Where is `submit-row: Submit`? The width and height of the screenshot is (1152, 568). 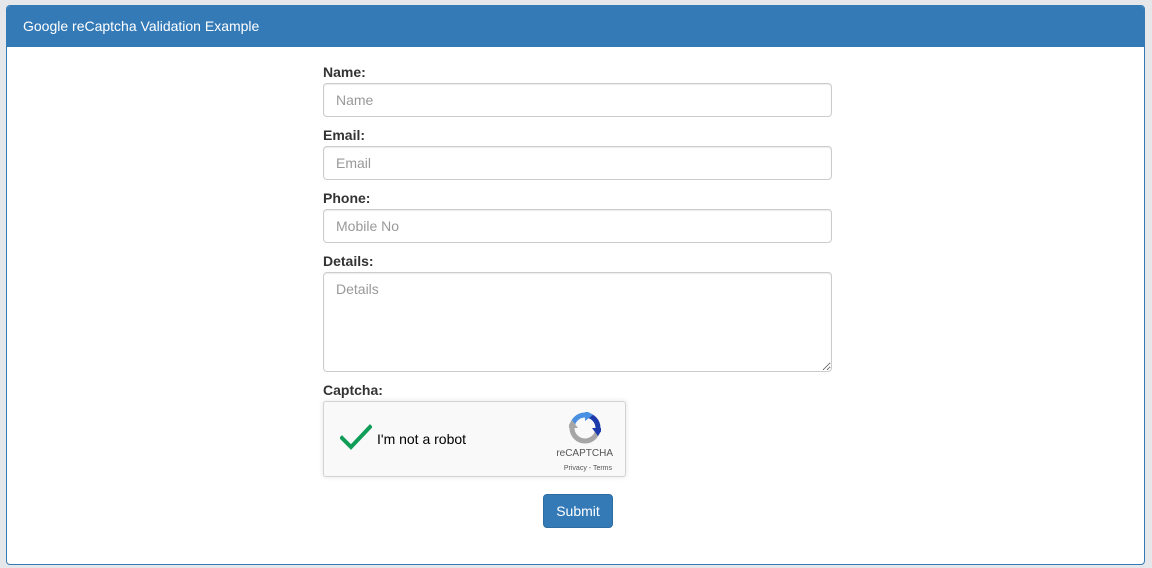
submit-row: Submit is located at coordinates (578, 511).